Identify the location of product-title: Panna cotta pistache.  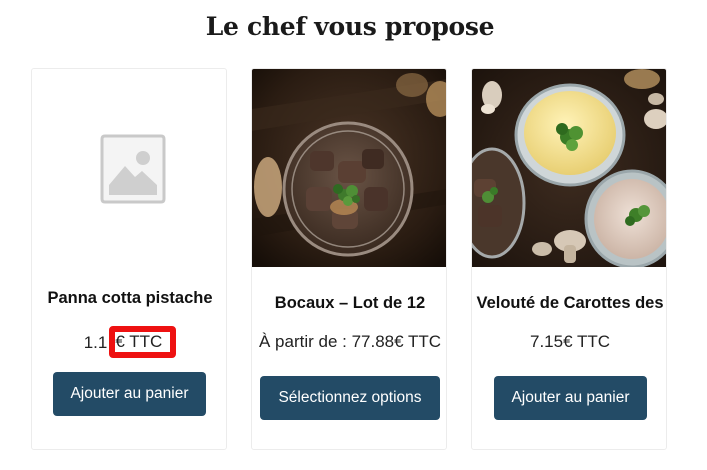
(129, 298).